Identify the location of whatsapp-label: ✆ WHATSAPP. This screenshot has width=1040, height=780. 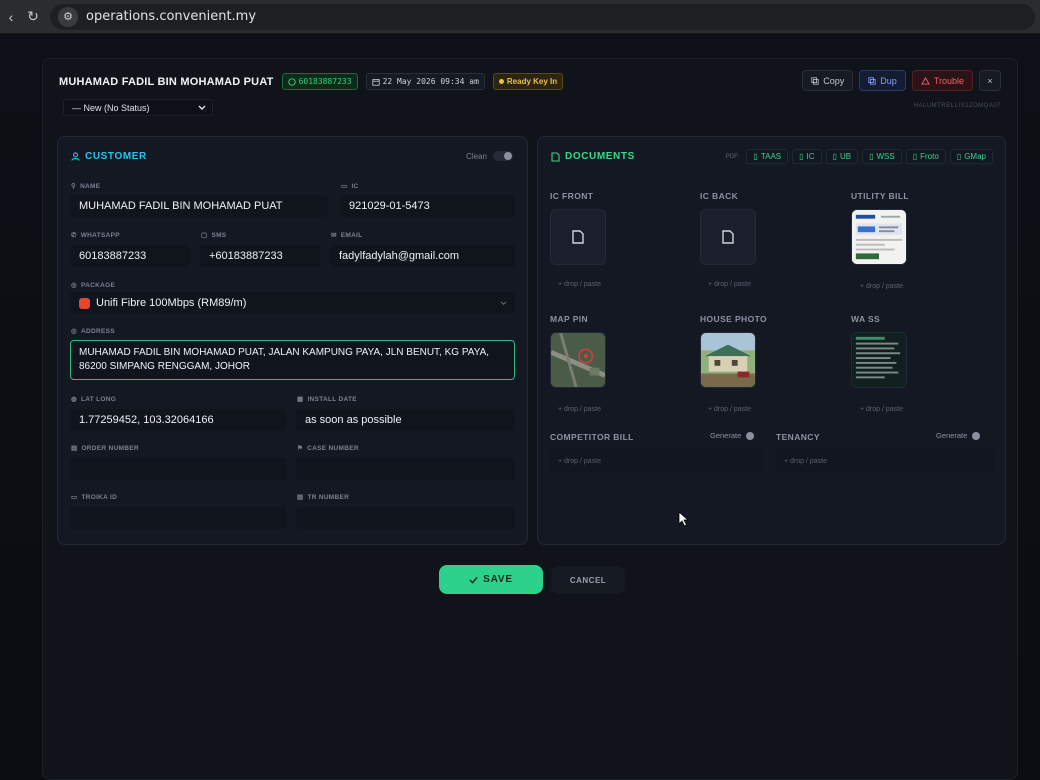
(95, 235).